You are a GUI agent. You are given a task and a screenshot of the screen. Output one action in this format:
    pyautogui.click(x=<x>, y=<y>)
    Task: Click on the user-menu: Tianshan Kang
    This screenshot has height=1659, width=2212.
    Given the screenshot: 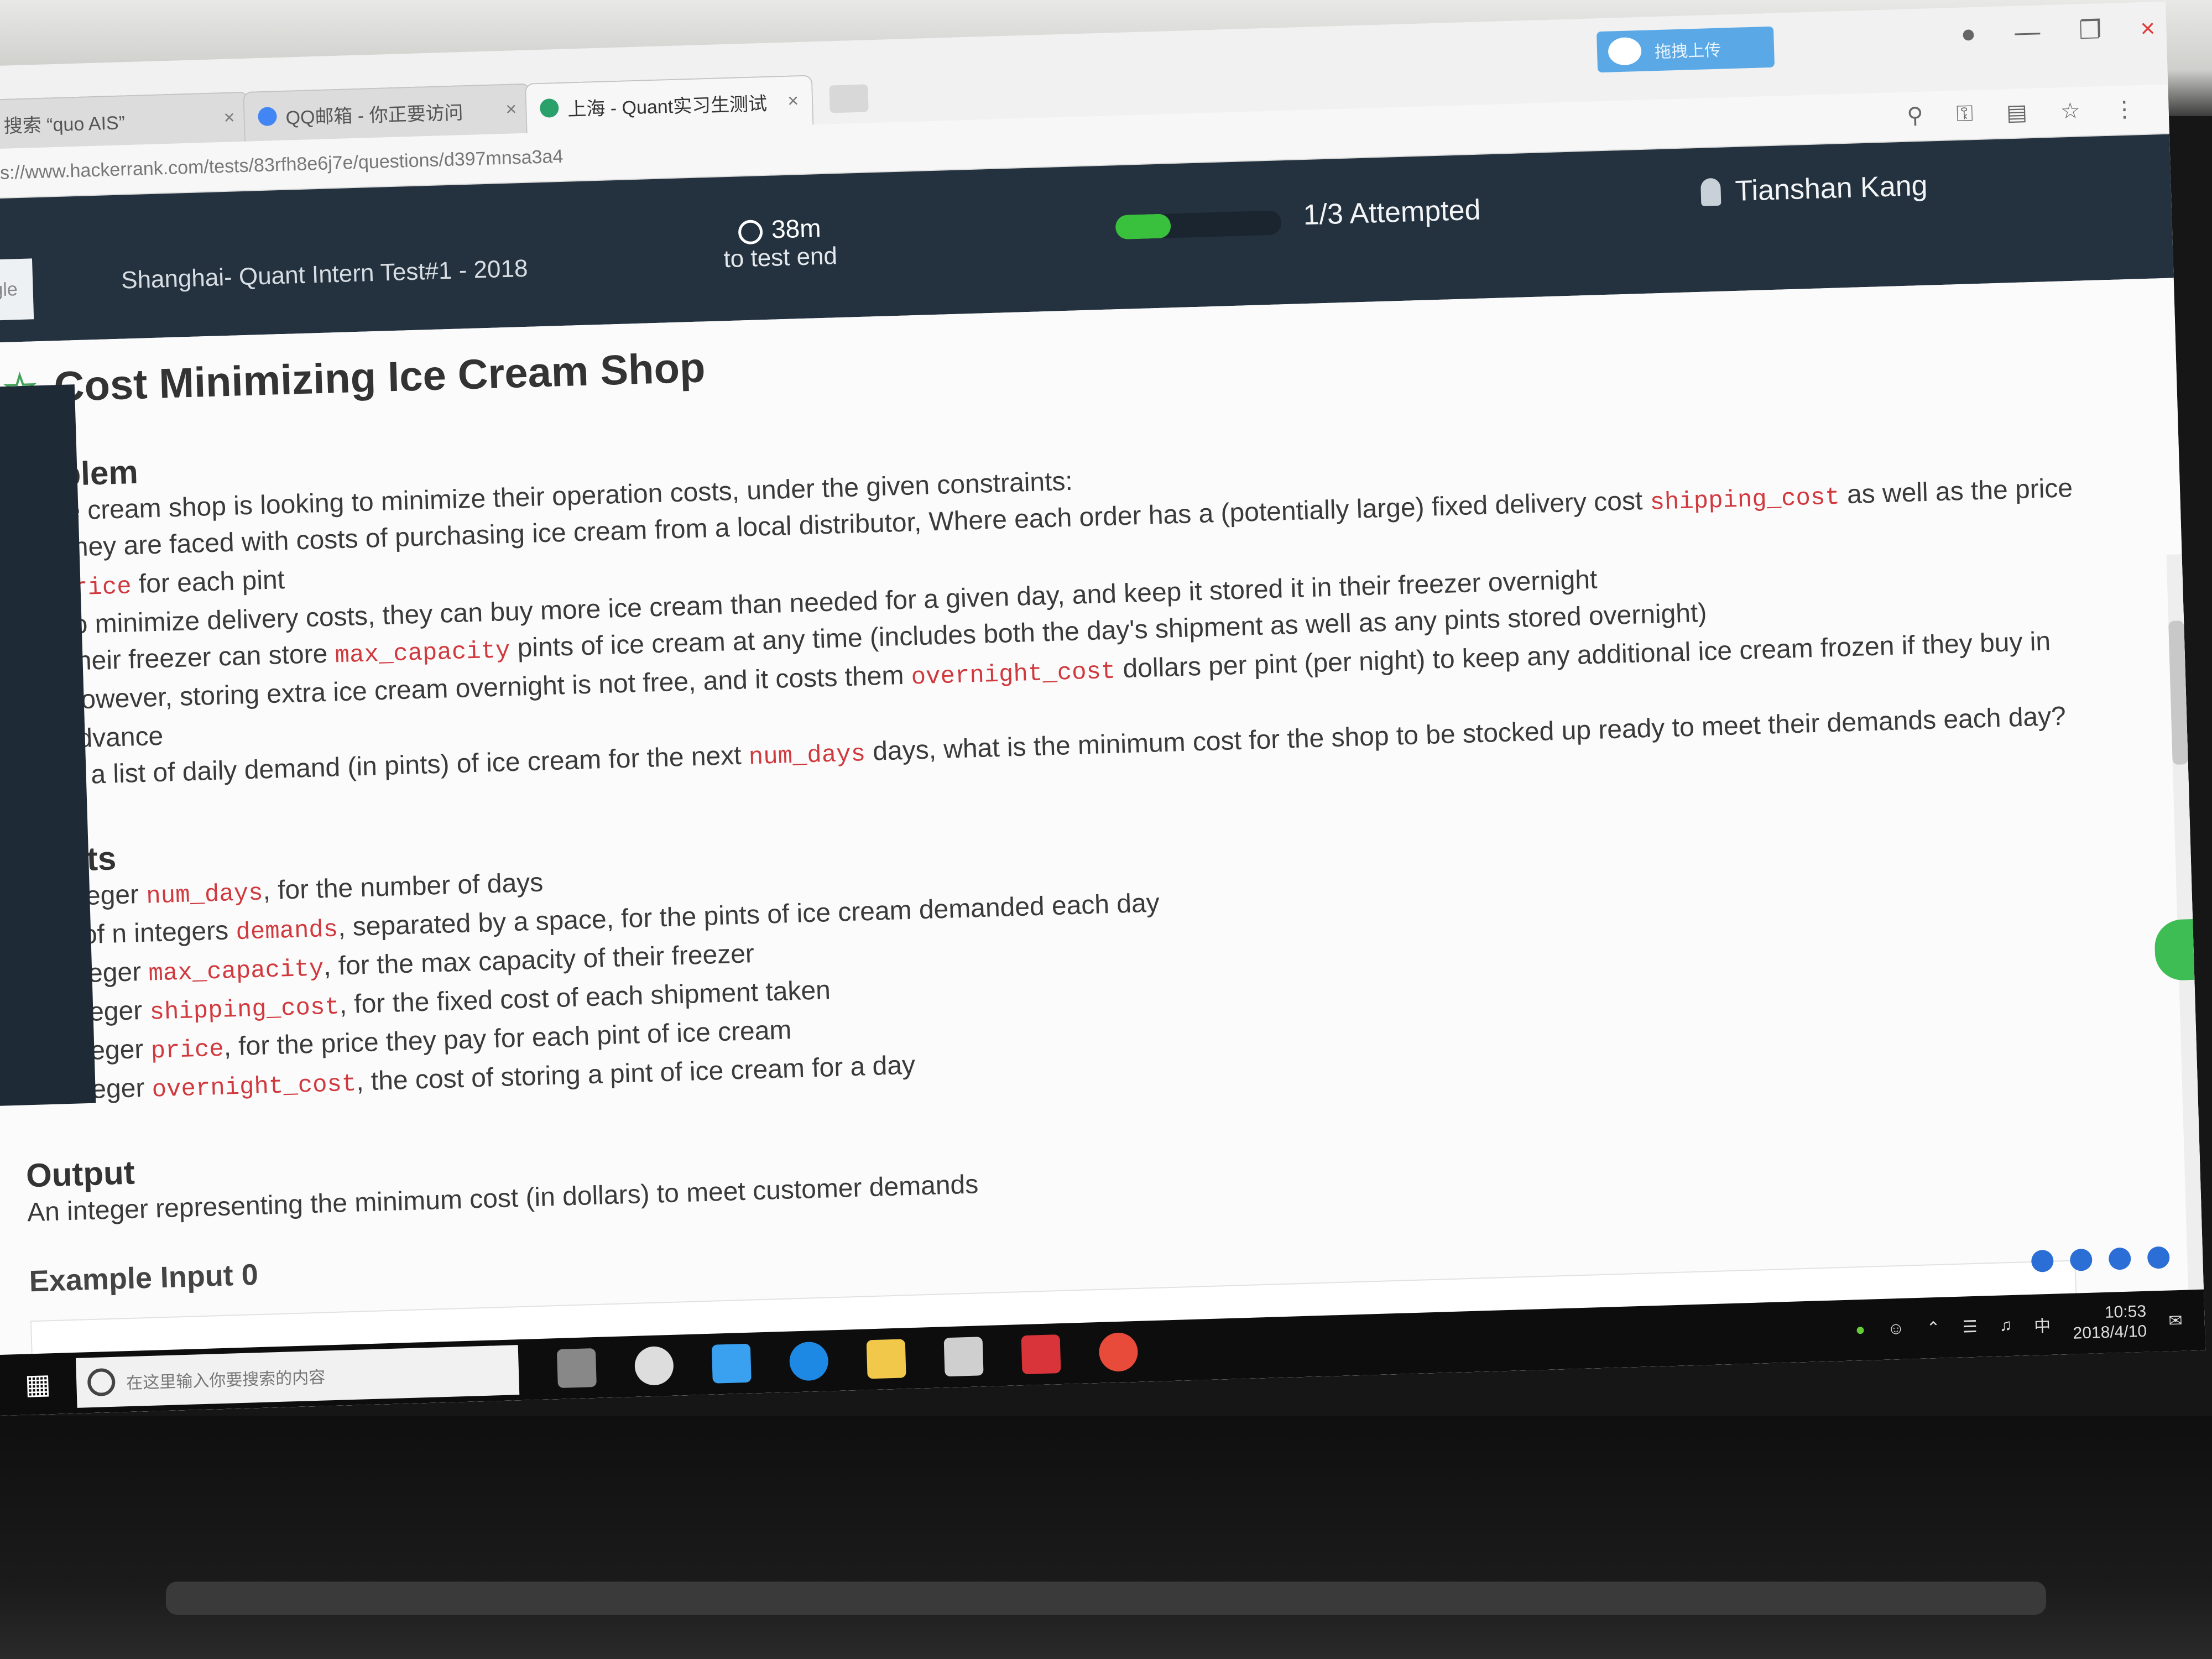 What is the action you would take?
    pyautogui.click(x=1814, y=189)
    